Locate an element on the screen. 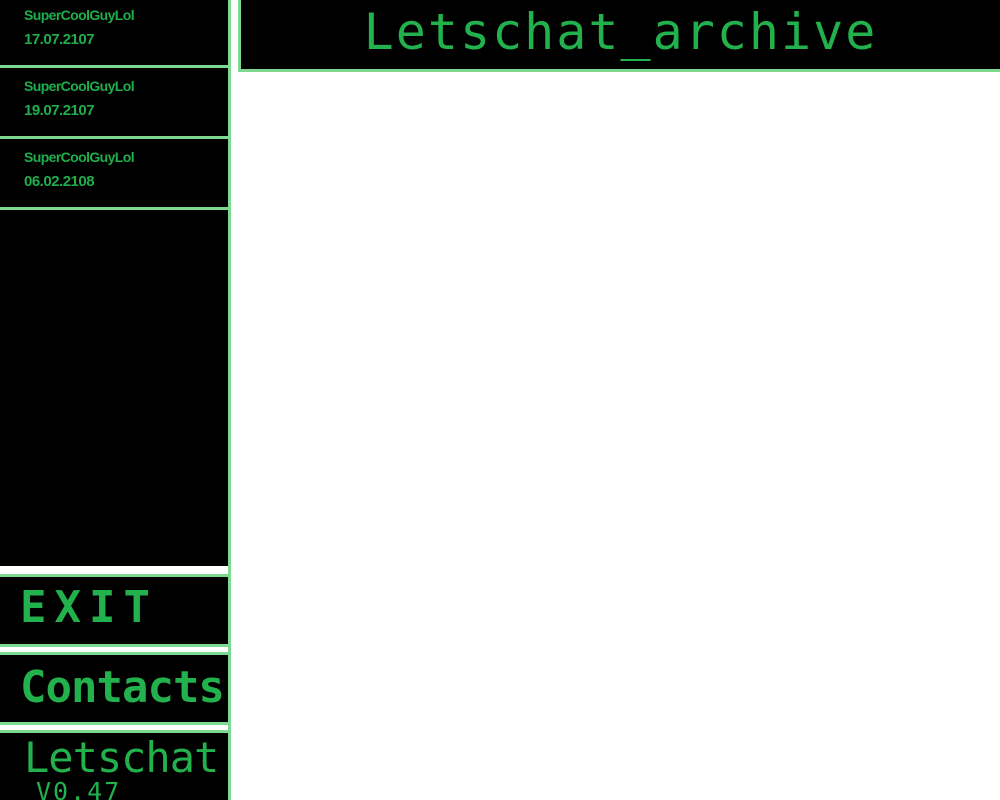 This screenshot has width=1000, height=800. contacts-button: Contacts is located at coordinates (114, 688).